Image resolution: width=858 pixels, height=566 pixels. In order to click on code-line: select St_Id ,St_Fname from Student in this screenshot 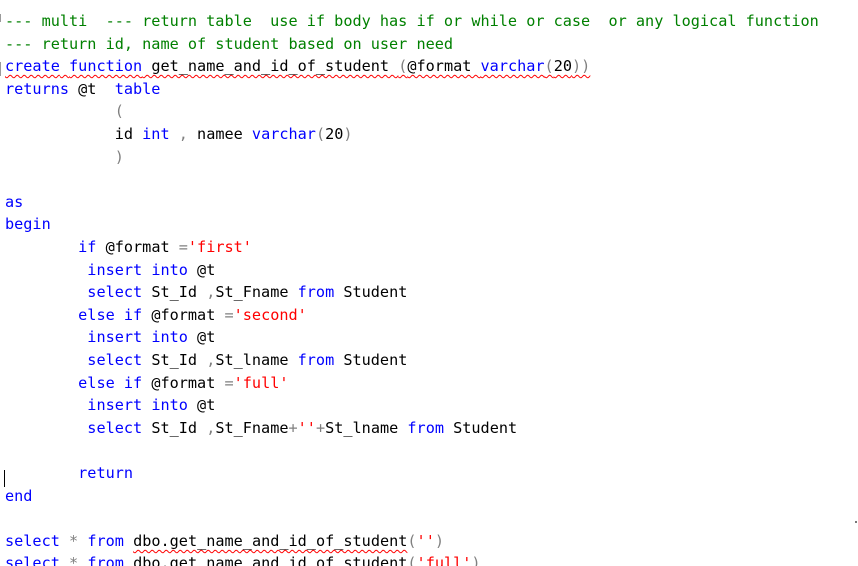, I will do `click(206, 292)`.